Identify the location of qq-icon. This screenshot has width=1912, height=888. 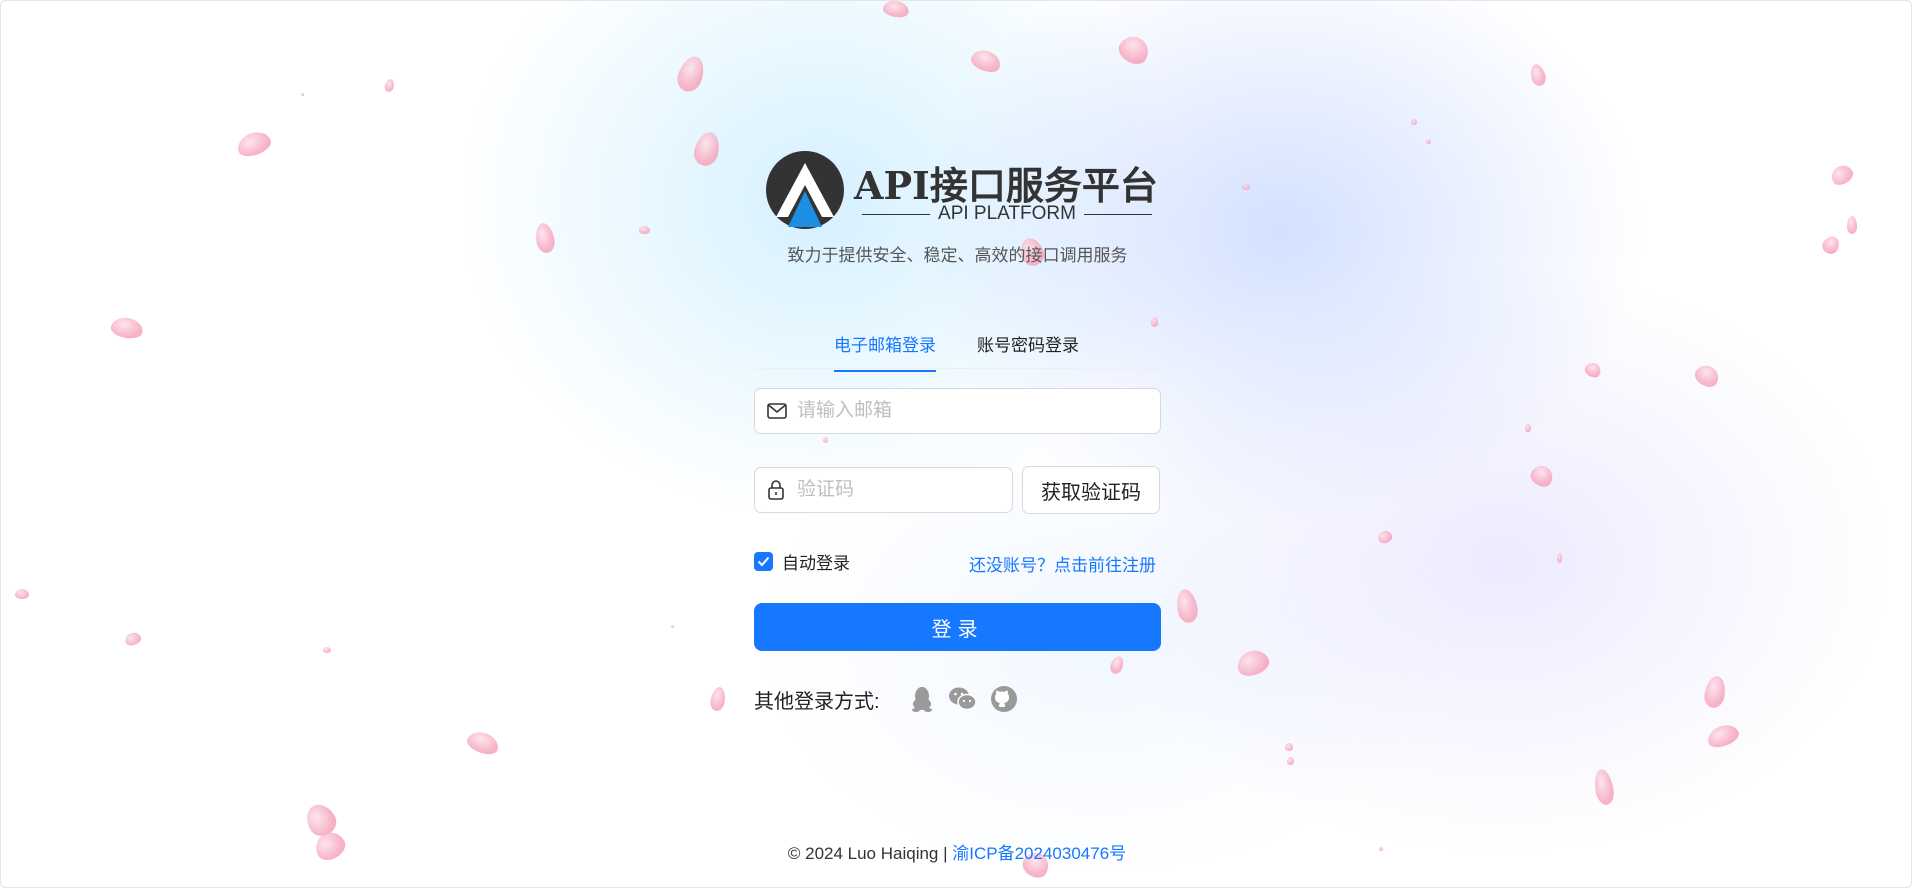
(922, 699).